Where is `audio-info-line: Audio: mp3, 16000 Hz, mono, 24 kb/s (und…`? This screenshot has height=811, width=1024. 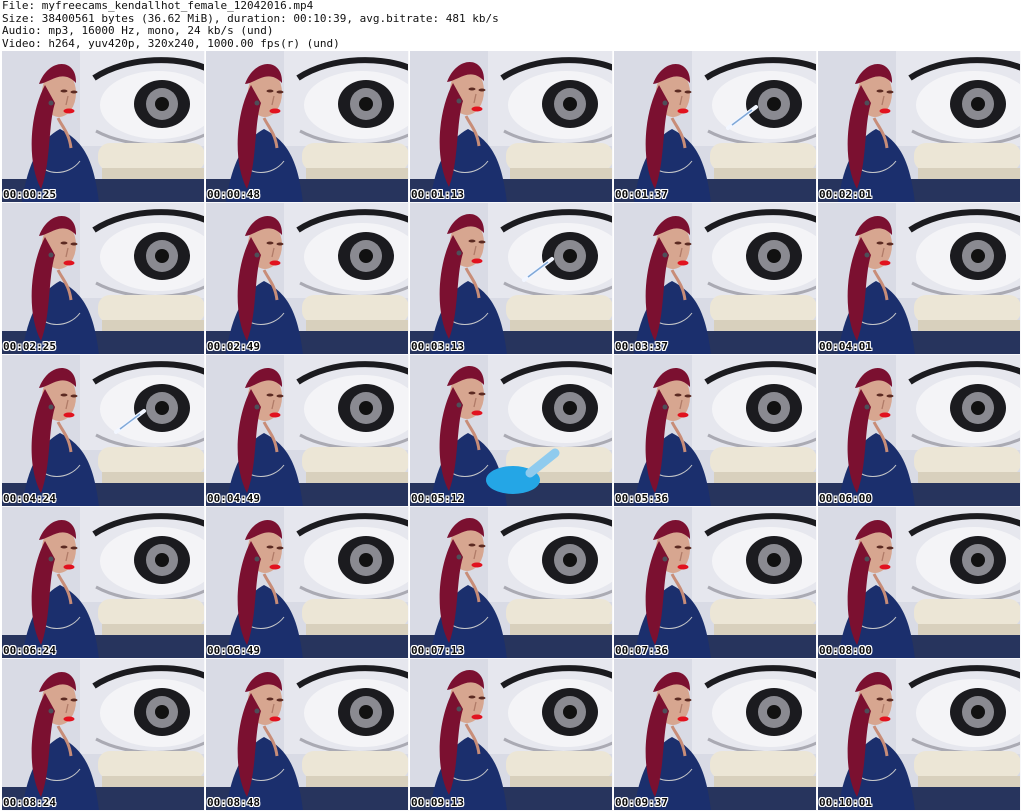
audio-info-line: Audio: mp3, 16000 Hz, mono, 24 kb/s (und… is located at coordinates (138, 31).